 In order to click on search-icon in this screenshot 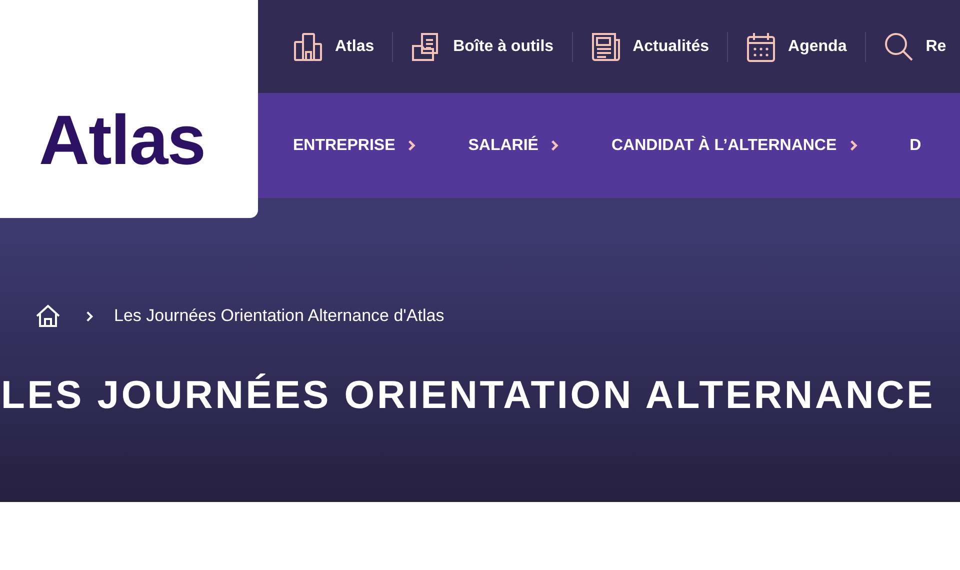, I will do `click(899, 47)`.